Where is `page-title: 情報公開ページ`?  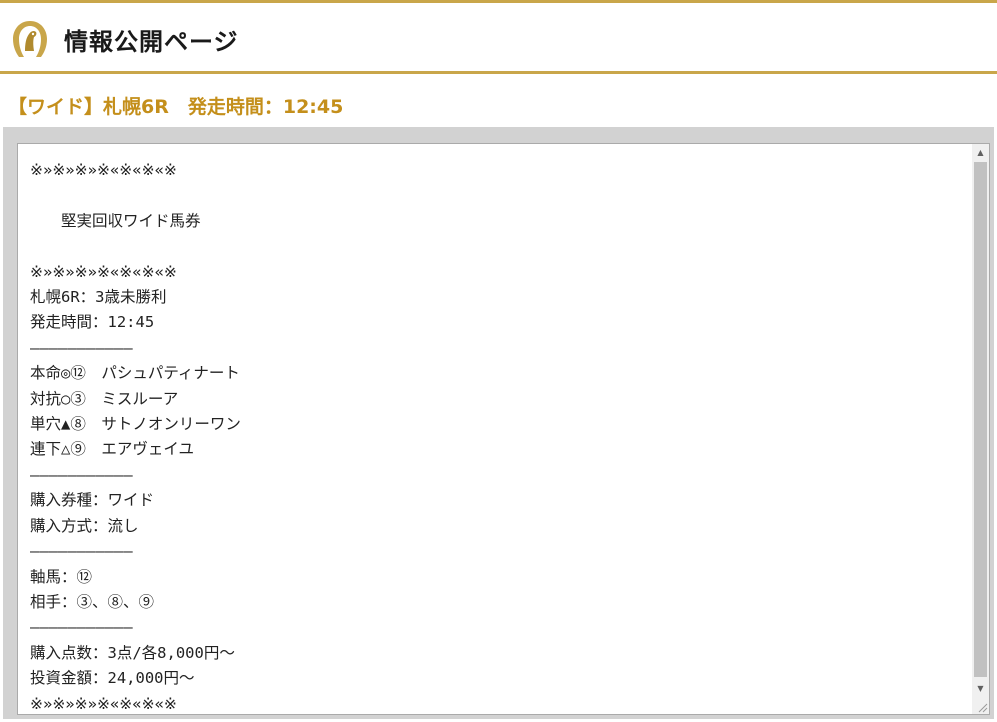 page-title: 情報公開ページ is located at coordinates (151, 41).